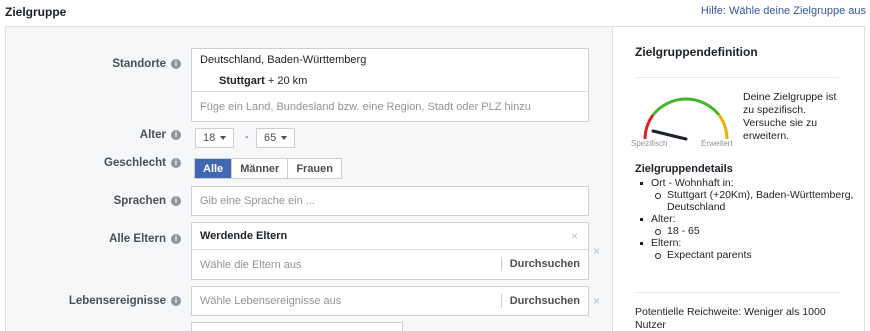 The image size is (870, 331). What do you see at coordinates (723, 127) in the screenshot?
I see `gauge-yellow-segment` at bounding box center [723, 127].